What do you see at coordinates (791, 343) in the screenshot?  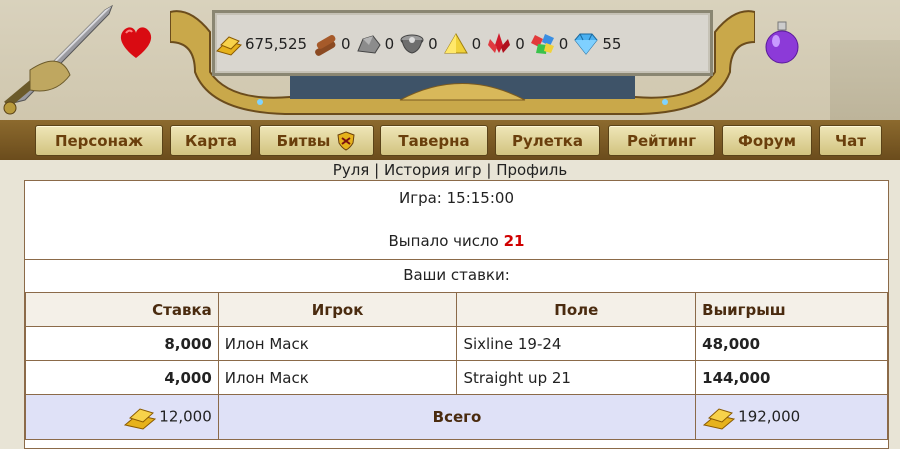 I see `win-cell: 48,000` at bounding box center [791, 343].